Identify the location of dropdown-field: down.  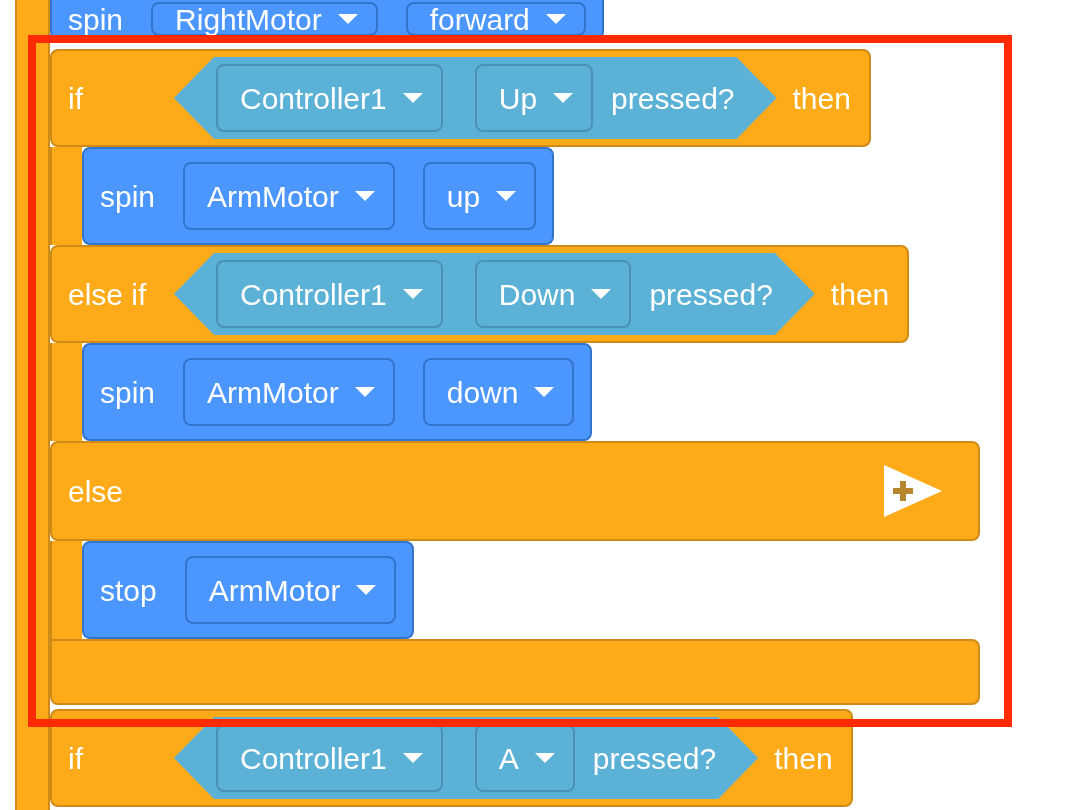
(498, 392).